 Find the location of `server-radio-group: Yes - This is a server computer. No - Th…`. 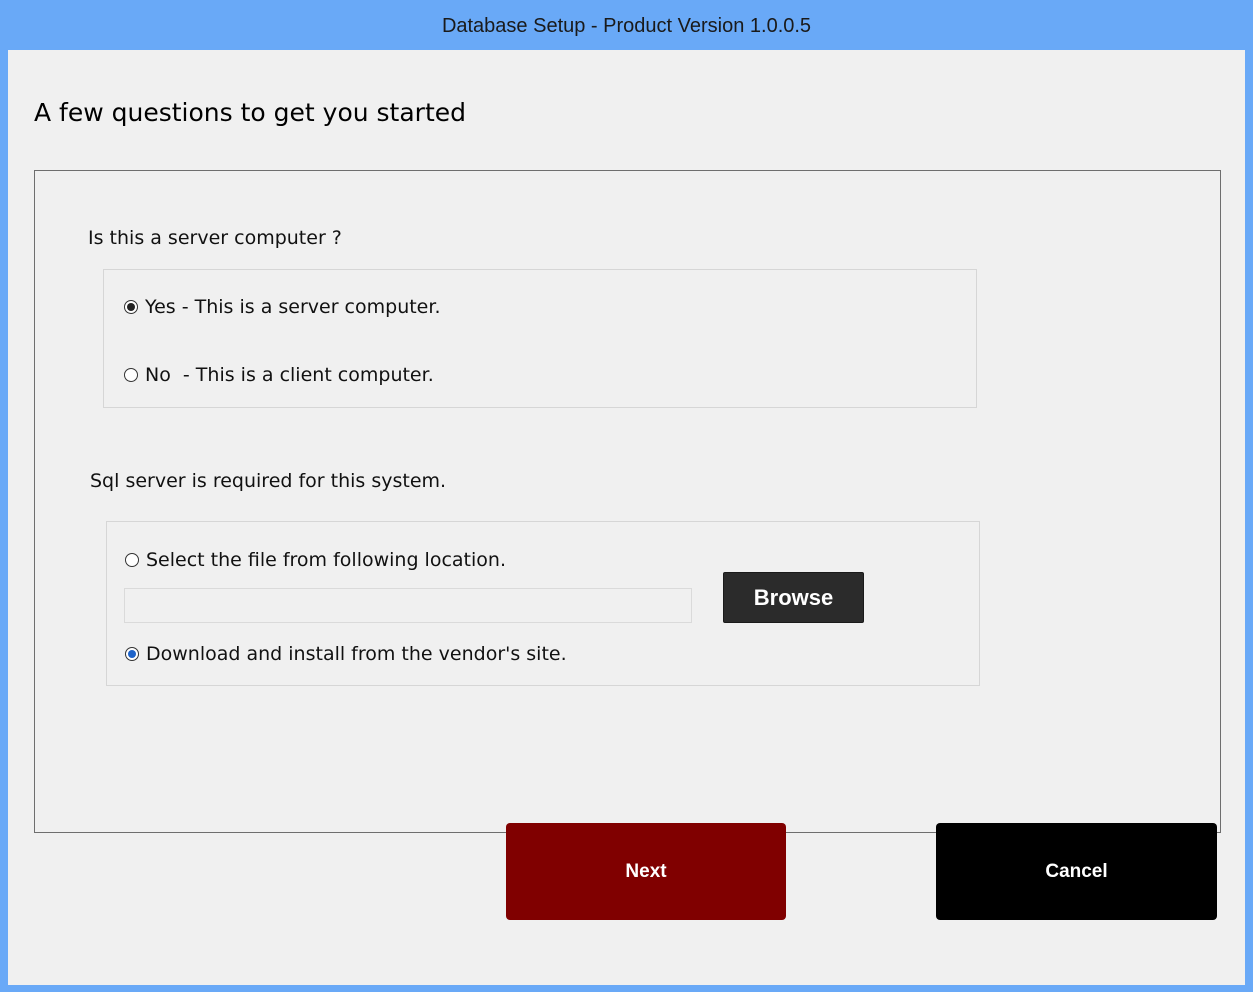

server-radio-group: Yes - This is a server computer. No - Th… is located at coordinates (540, 338).